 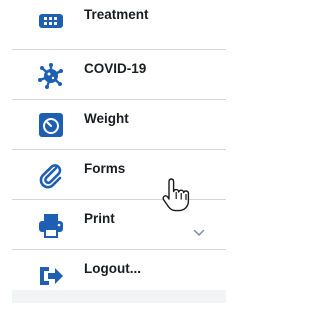 I want to click on chevron-down-icon, so click(x=199, y=233).